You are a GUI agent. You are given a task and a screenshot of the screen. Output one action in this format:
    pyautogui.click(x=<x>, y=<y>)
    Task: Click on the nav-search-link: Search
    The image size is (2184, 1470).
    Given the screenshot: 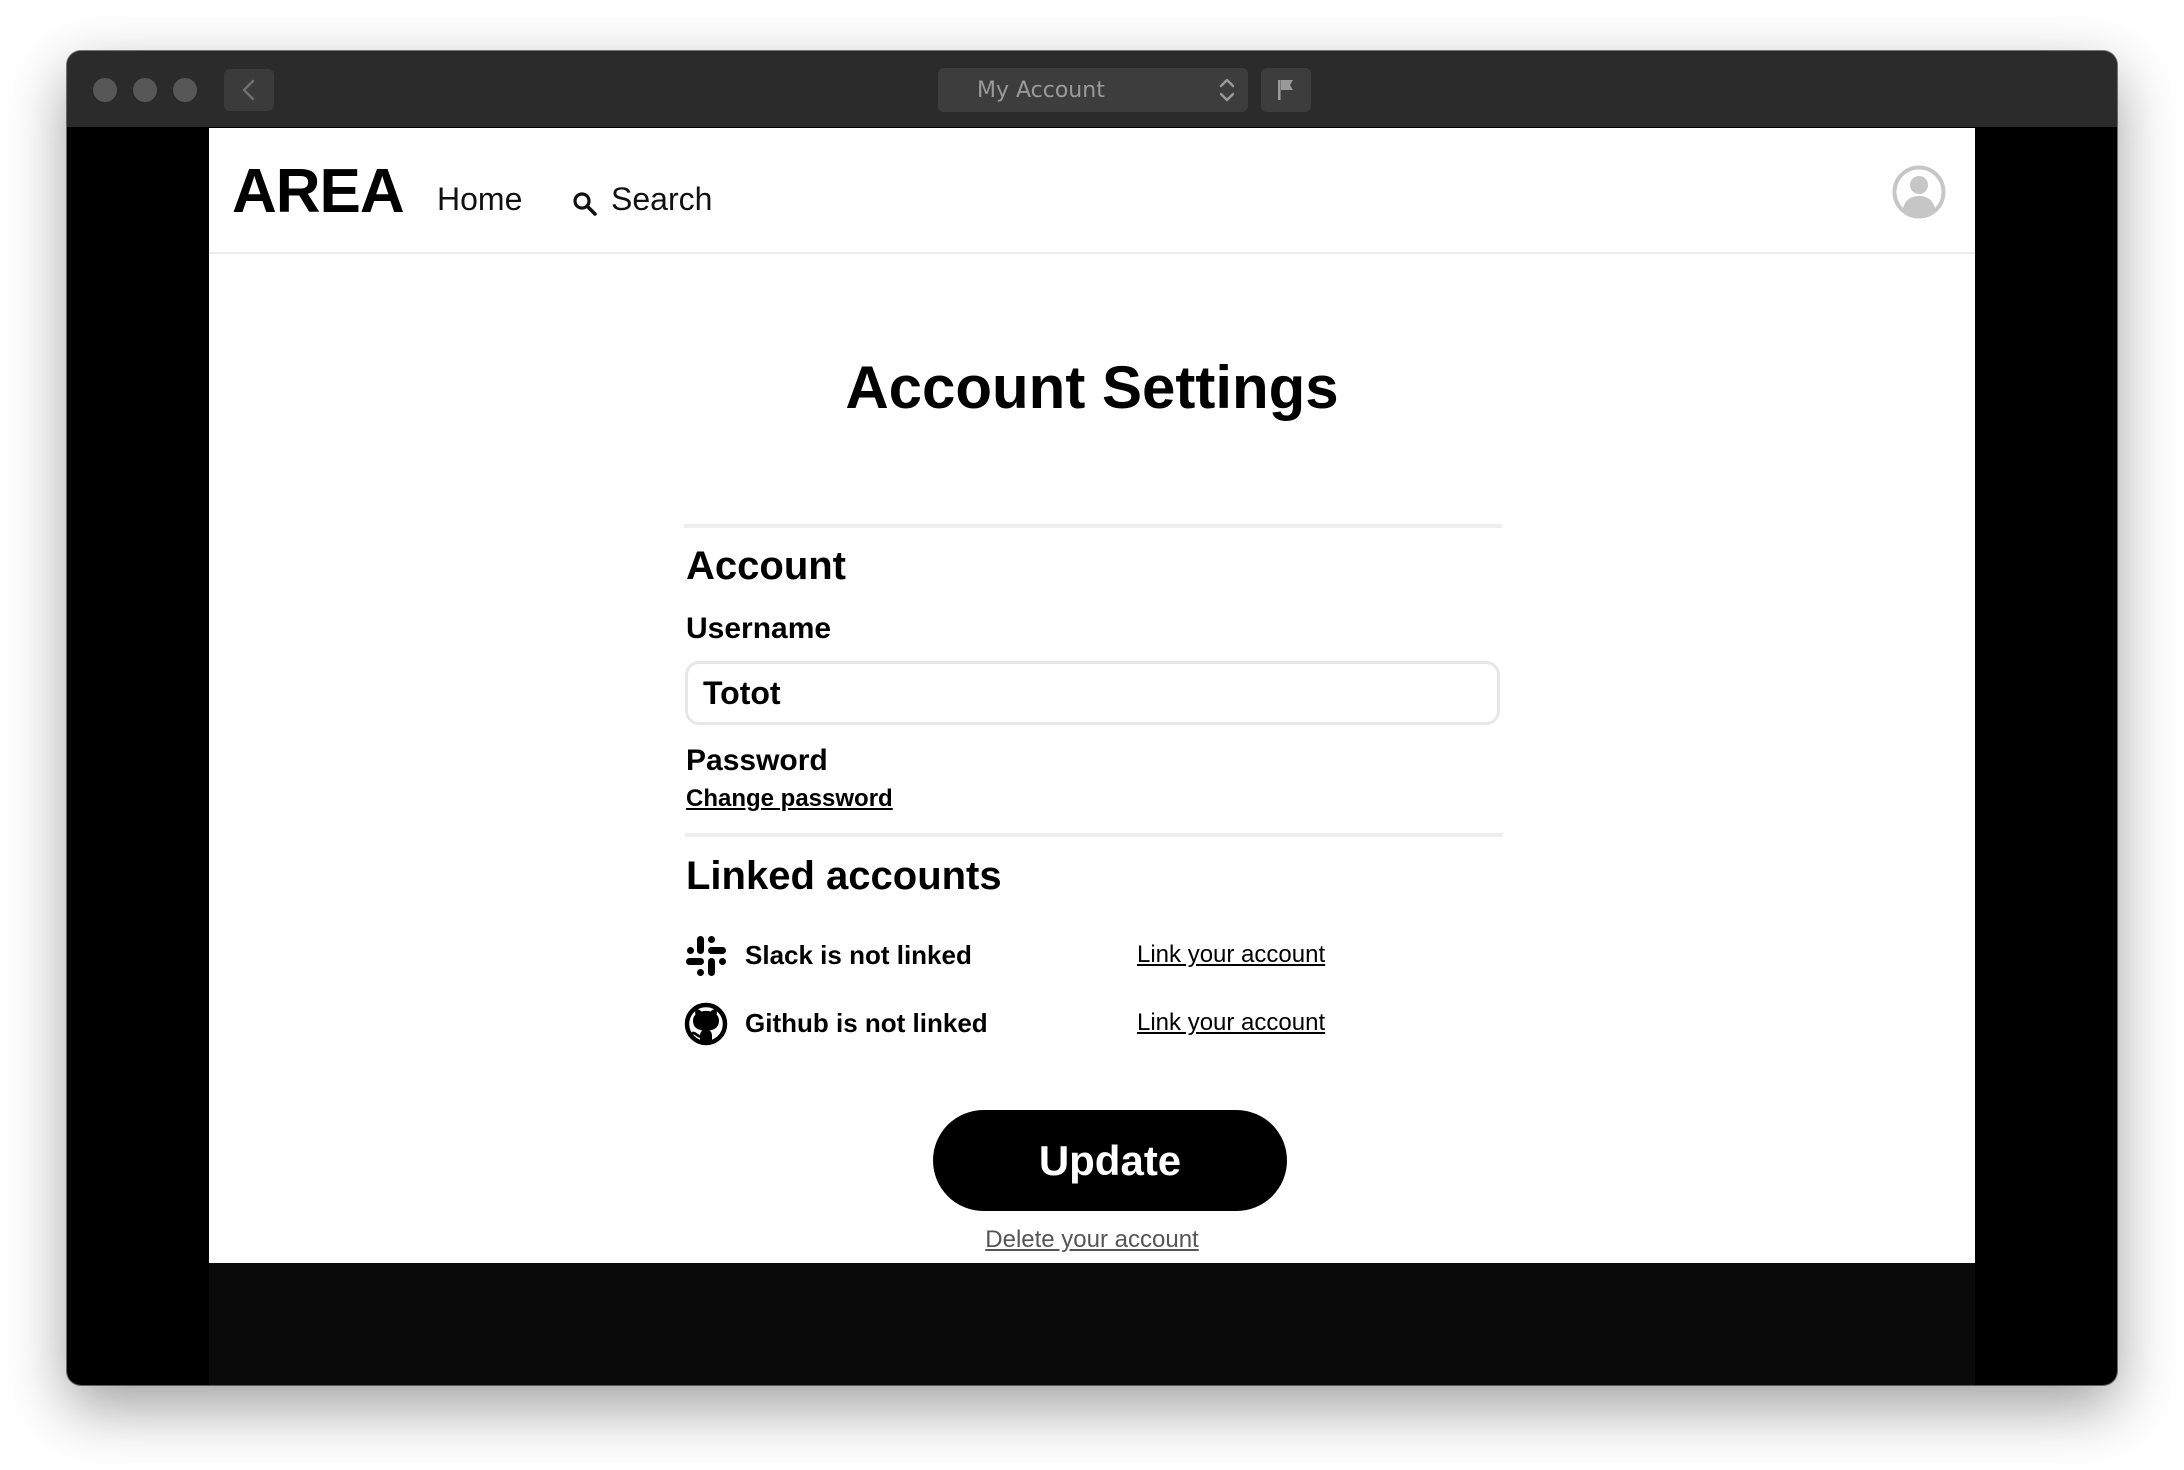 What is the action you would take?
    pyautogui.click(x=641, y=199)
    